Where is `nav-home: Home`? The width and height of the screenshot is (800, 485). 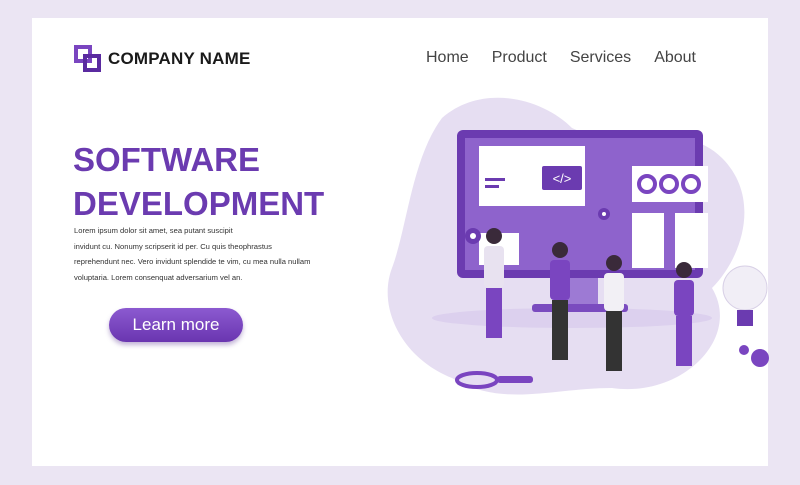 nav-home: Home is located at coordinates (447, 58).